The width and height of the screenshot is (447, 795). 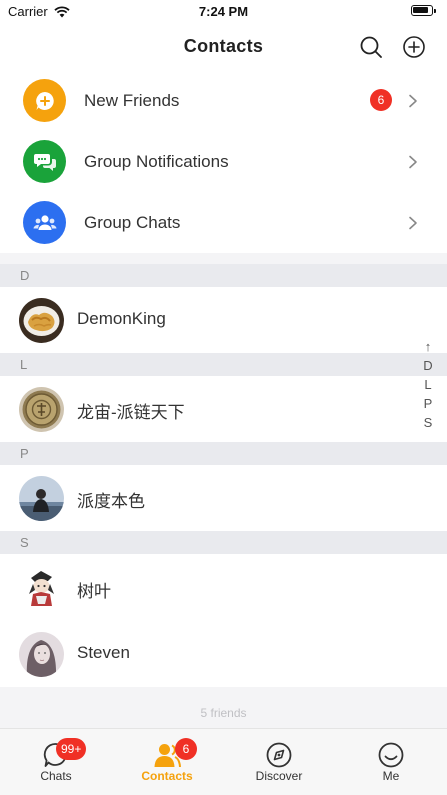 What do you see at coordinates (223, 542) in the screenshot?
I see `section-header-s: S` at bounding box center [223, 542].